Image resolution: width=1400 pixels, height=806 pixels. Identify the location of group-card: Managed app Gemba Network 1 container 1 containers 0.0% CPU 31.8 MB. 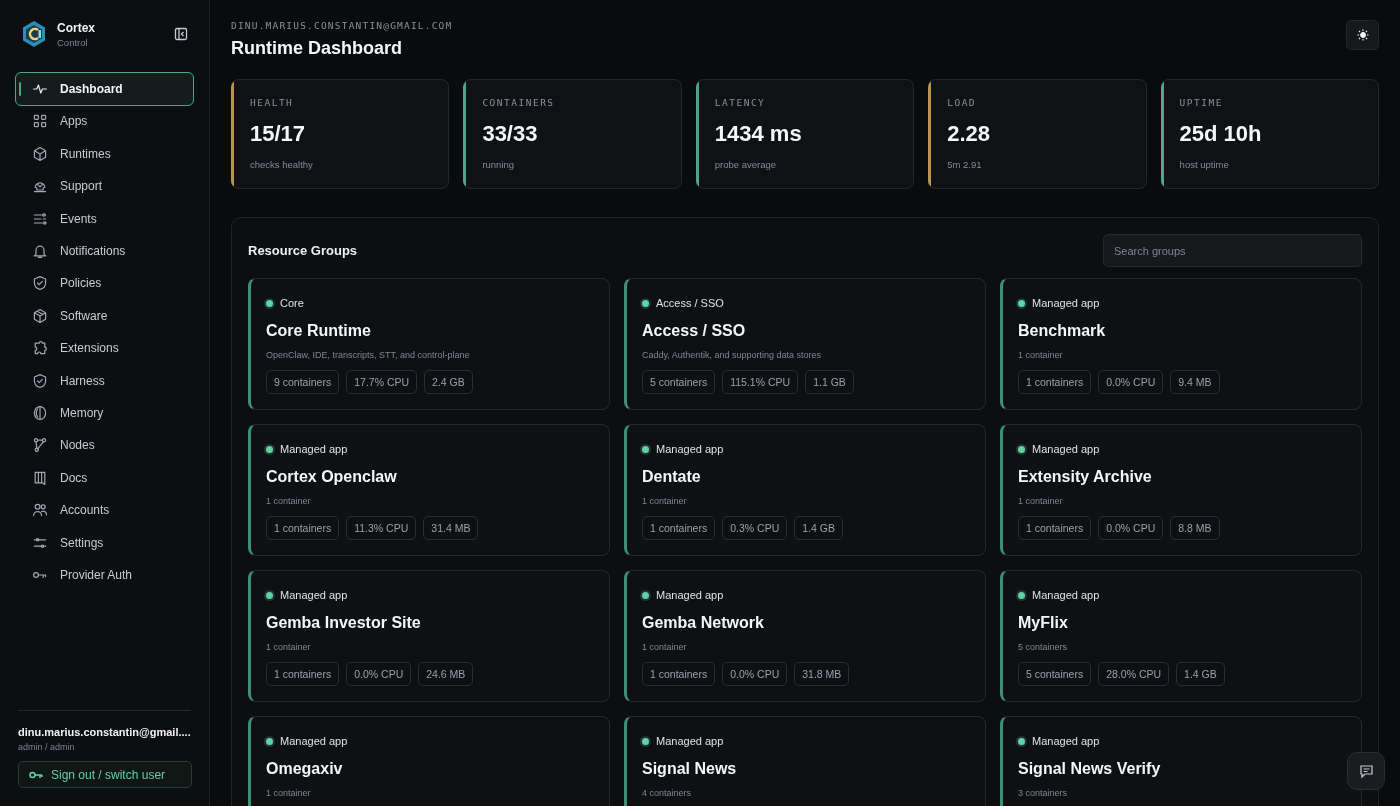
(805, 636).